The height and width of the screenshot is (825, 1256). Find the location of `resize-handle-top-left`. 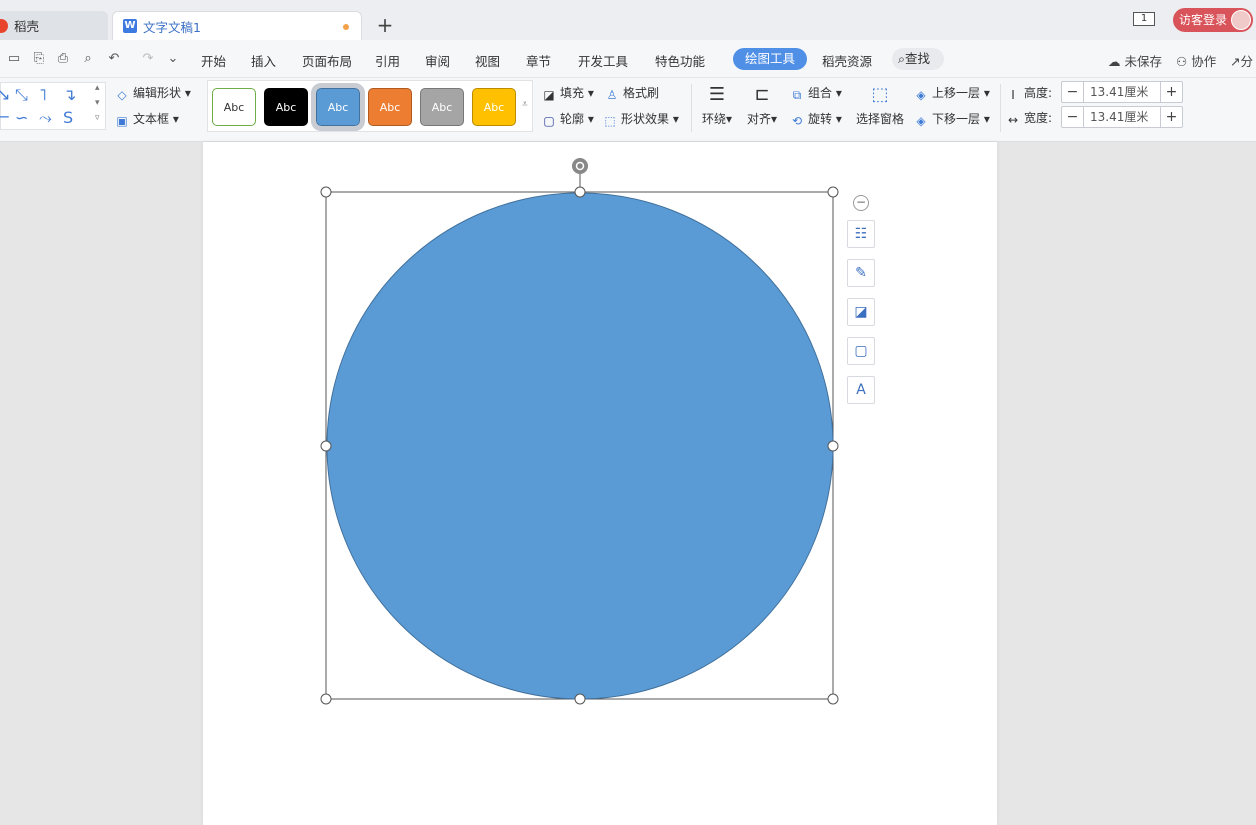

resize-handle-top-left is located at coordinates (326, 192).